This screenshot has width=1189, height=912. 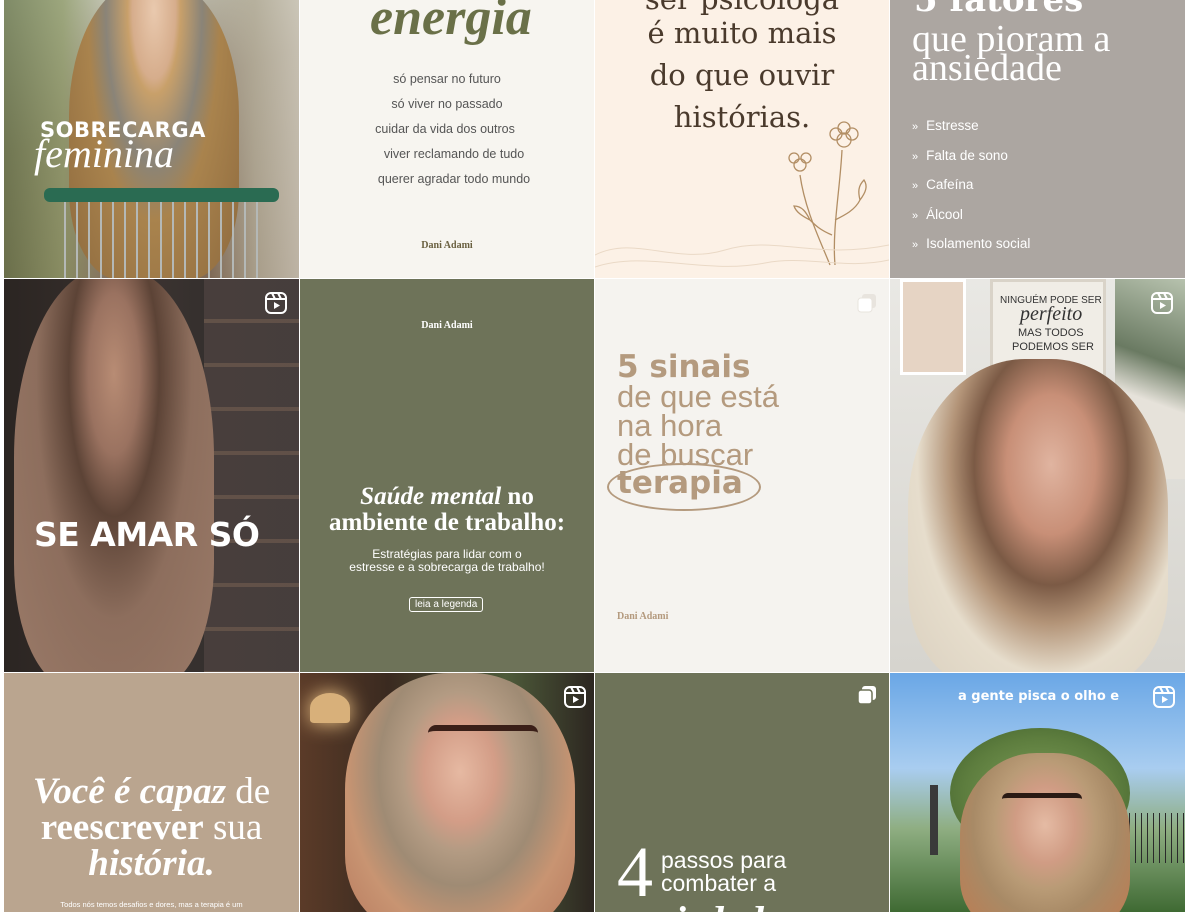 What do you see at coordinates (447, 522) in the screenshot?
I see `post-title-line2: ambiente de trabalho:` at bounding box center [447, 522].